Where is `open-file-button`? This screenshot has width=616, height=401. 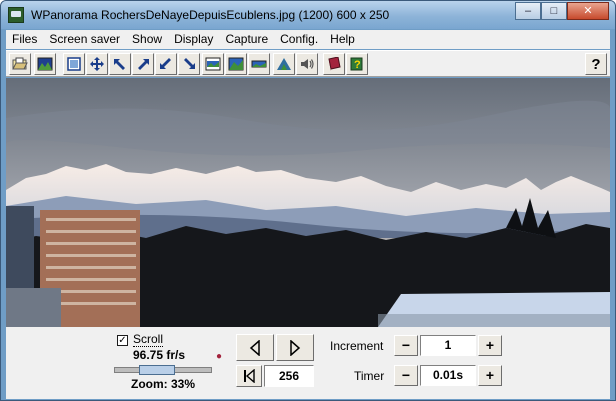 open-file-button is located at coordinates (20, 64).